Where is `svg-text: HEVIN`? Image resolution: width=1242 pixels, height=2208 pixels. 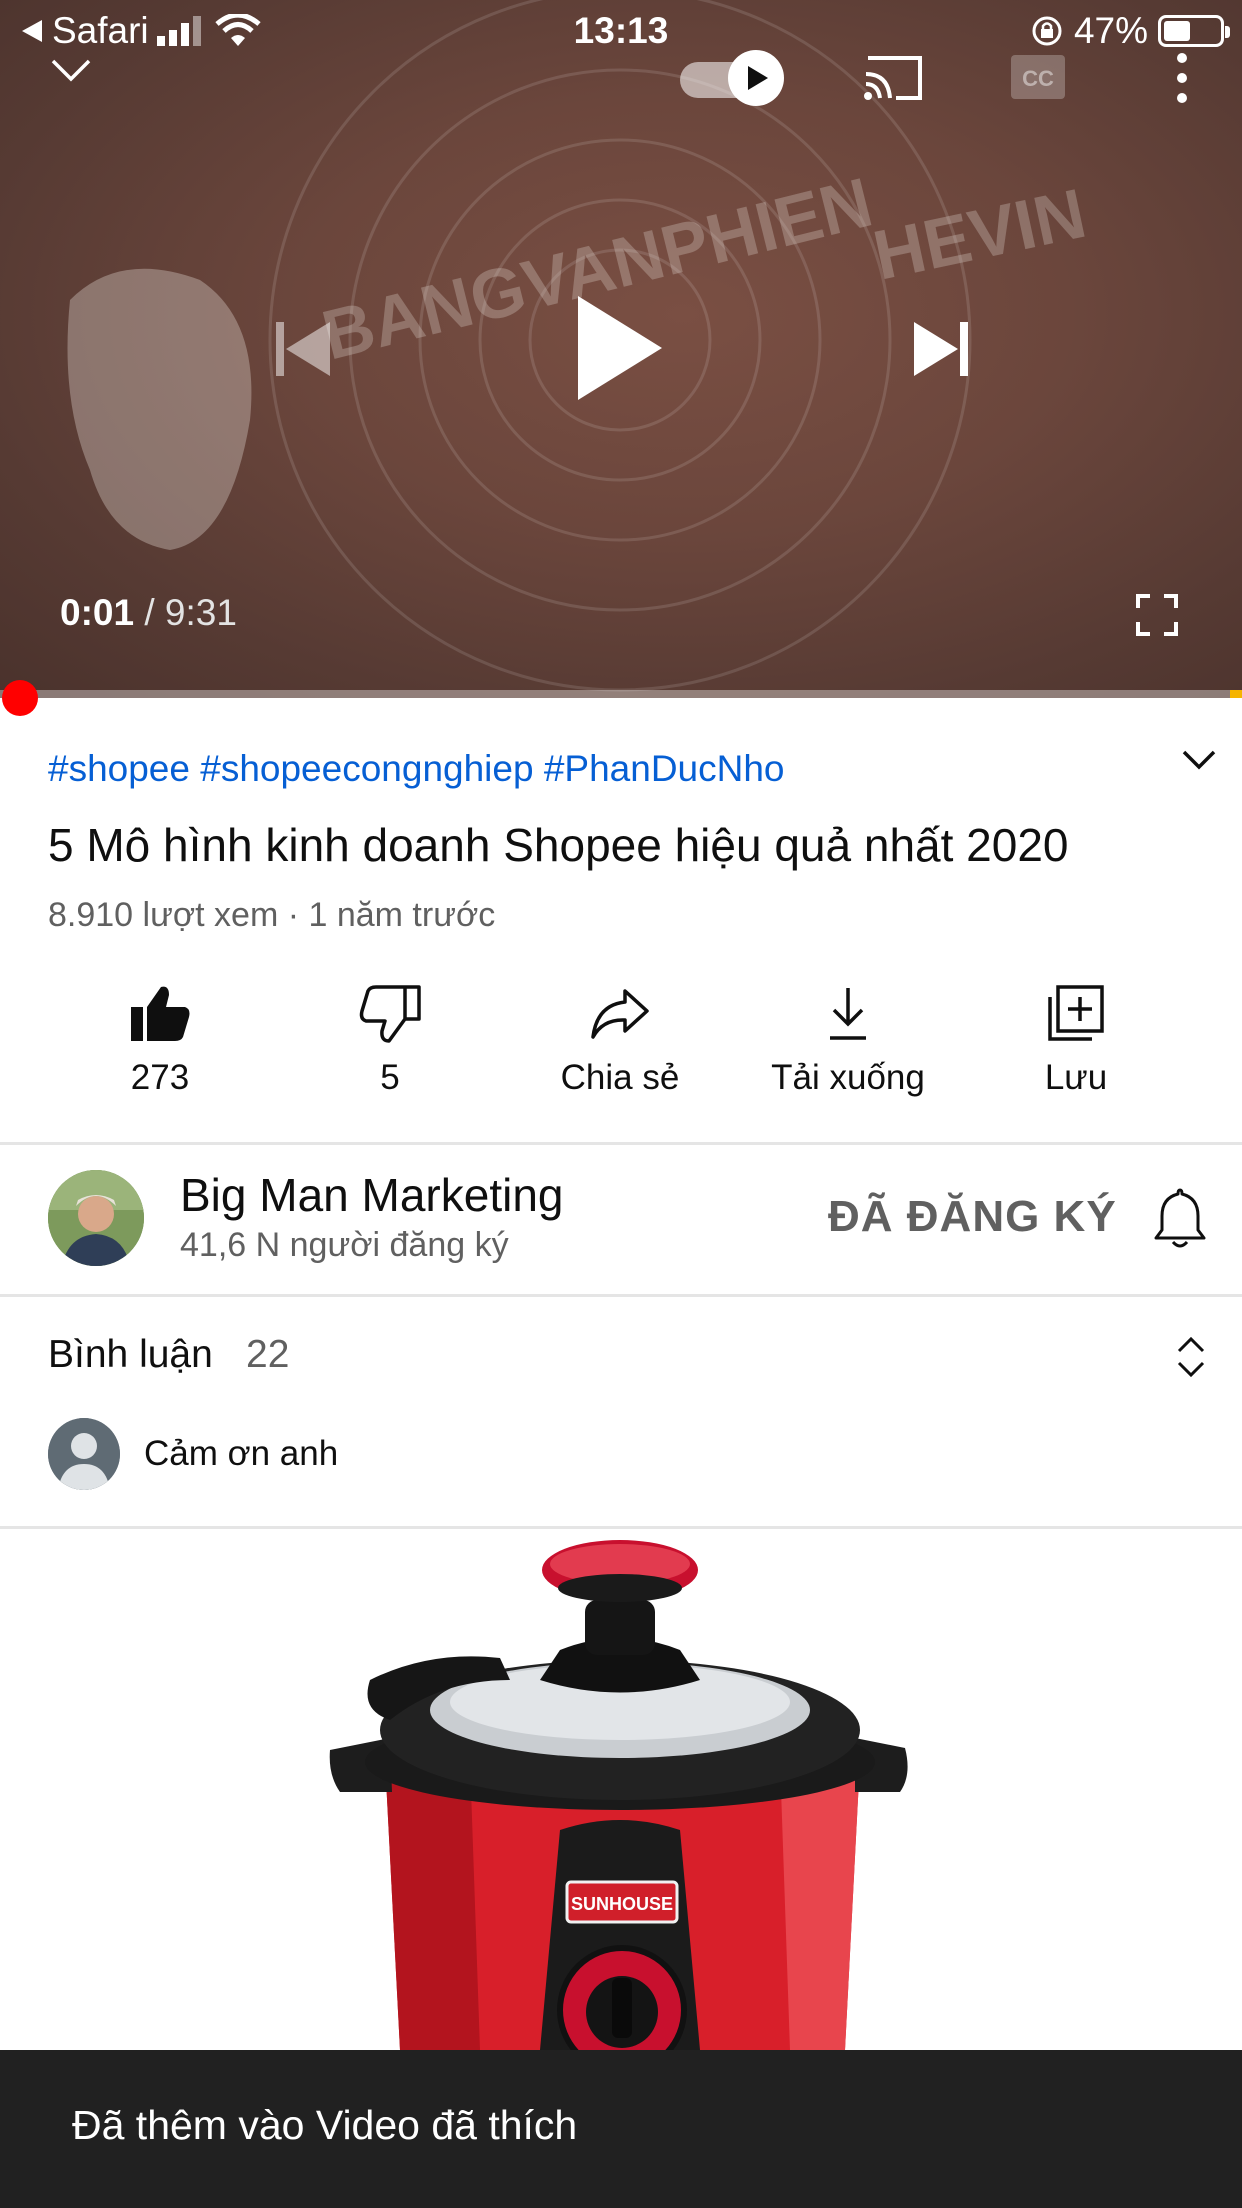
svg-text: HEVIN is located at coordinates (979, 234).